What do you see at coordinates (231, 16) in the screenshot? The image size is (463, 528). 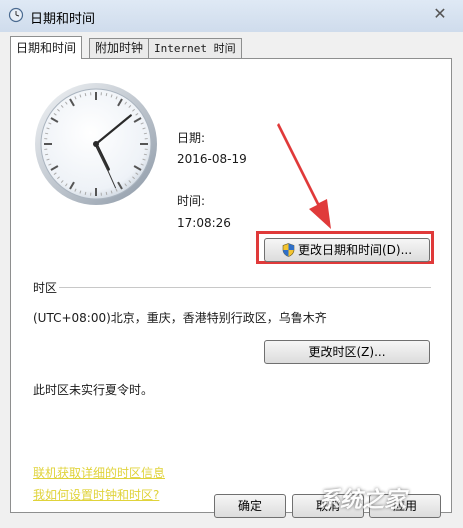 I see `title-bar: 日期和时间 ✕` at bounding box center [231, 16].